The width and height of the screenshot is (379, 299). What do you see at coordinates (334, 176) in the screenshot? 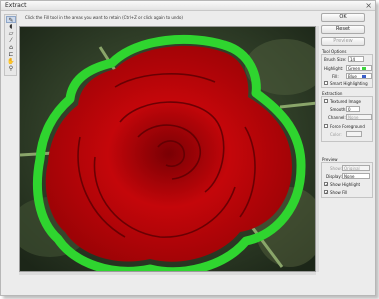
I see `display-label: Display:` at bounding box center [334, 176].